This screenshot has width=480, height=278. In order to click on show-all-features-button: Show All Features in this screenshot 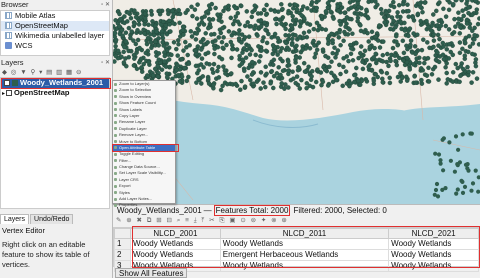, I will do `click(151, 273)`.